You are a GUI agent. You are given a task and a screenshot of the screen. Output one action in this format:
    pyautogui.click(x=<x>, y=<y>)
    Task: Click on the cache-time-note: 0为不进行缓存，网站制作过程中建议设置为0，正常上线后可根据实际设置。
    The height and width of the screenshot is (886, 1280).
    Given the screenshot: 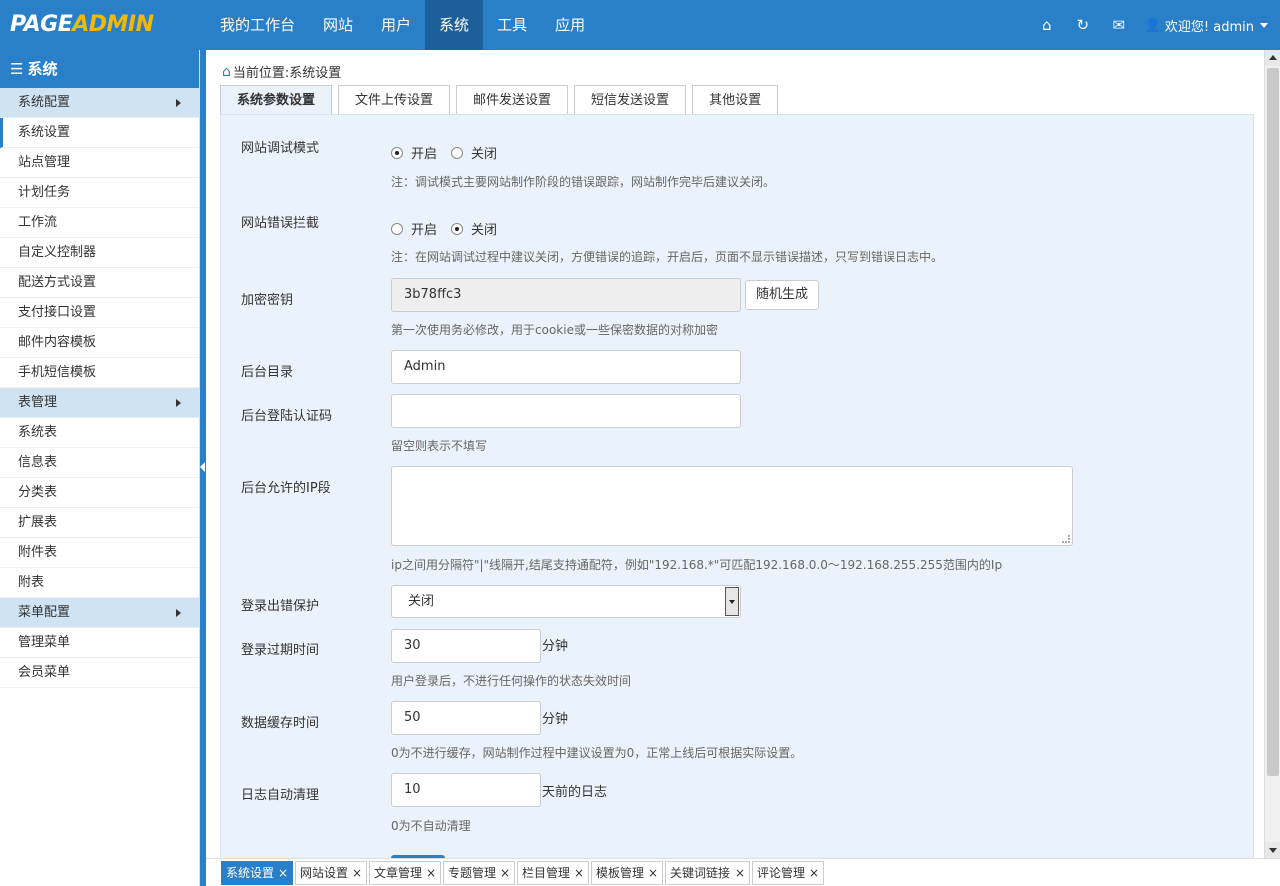 What is the action you would take?
    pyautogui.click(x=597, y=753)
    